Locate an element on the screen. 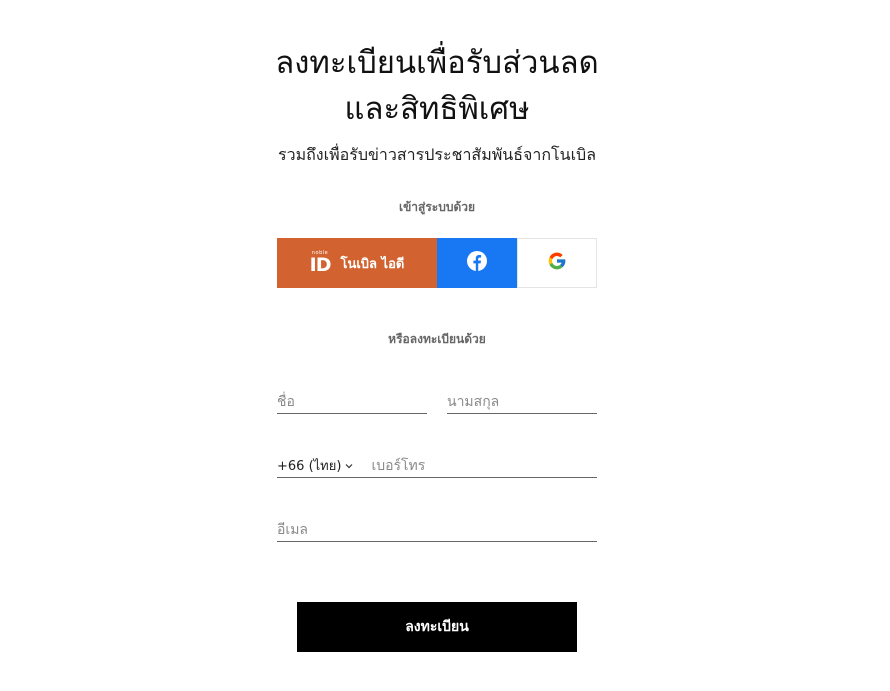  google-icon is located at coordinates (557, 263).